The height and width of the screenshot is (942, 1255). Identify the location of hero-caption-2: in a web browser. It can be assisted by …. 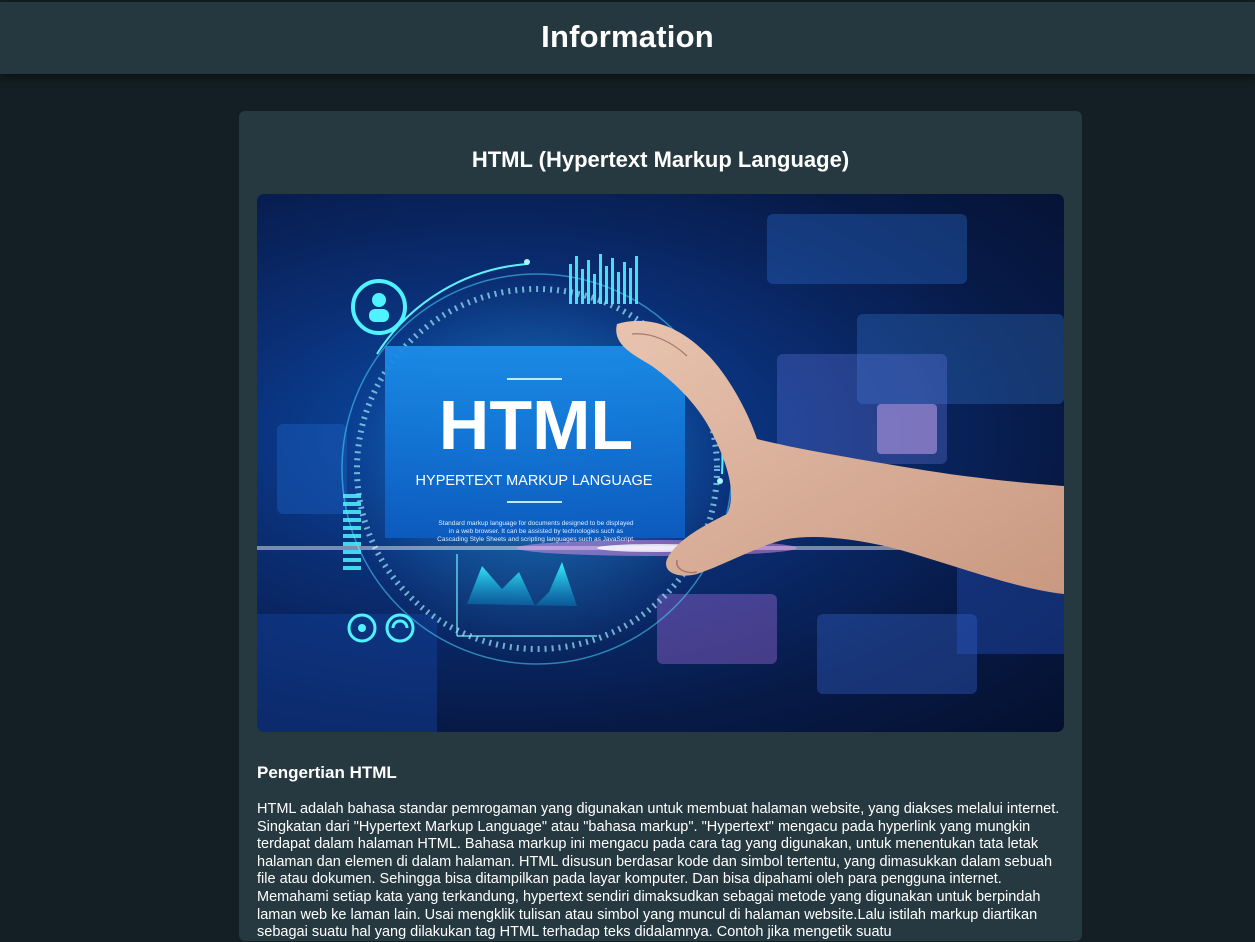
(536, 531).